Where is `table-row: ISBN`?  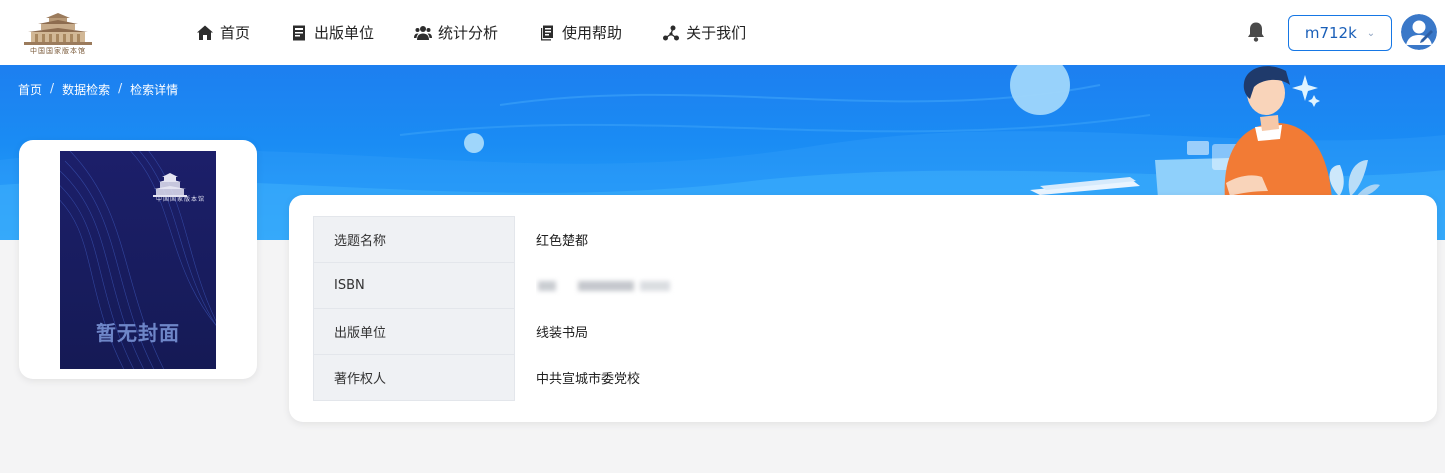
table-row: ISBN is located at coordinates (495, 285).